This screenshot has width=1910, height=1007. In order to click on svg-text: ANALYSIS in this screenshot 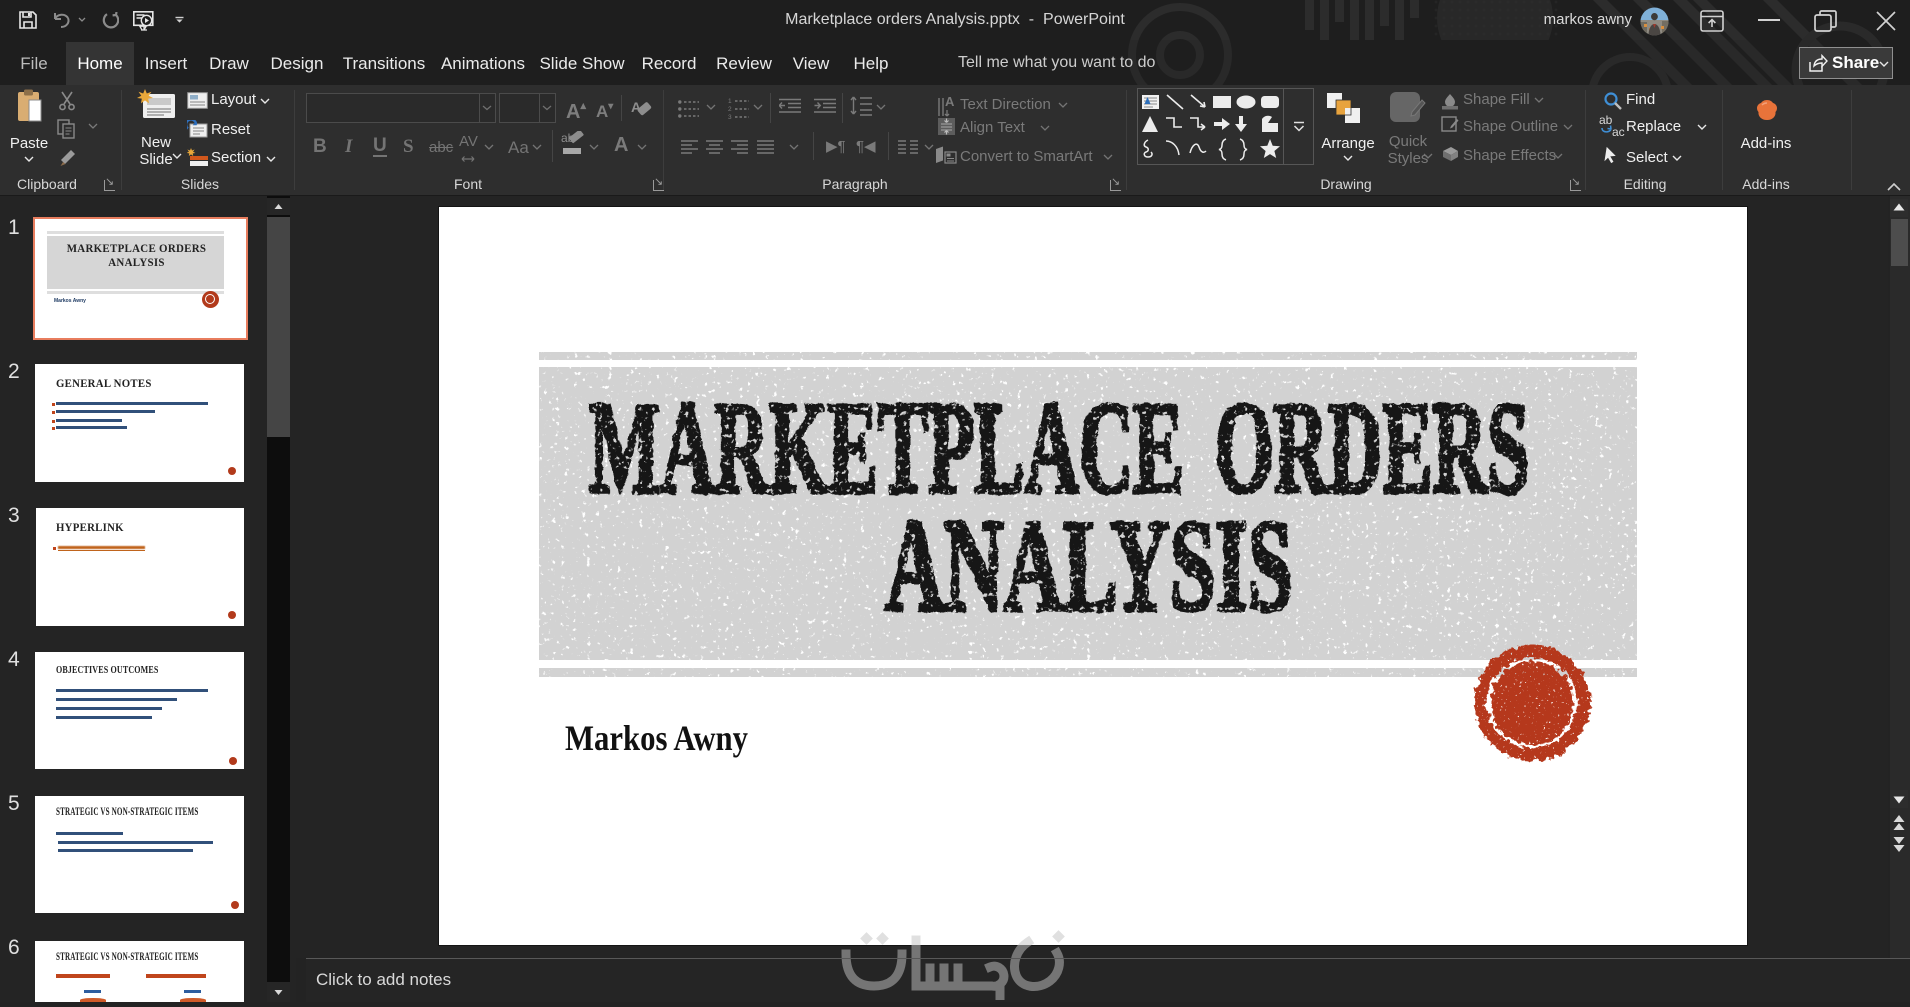, I will do `click(1089, 565)`.